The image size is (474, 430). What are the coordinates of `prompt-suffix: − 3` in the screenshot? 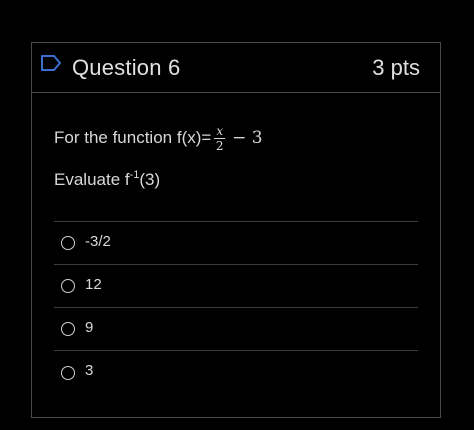 It's located at (247, 138).